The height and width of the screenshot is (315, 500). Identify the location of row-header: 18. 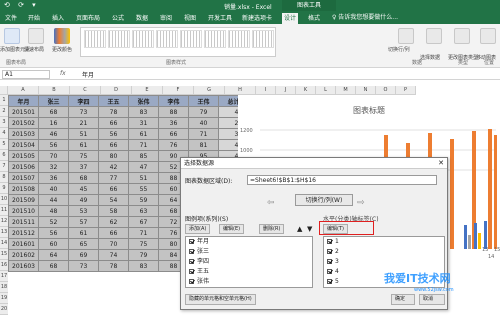
(4, 287).